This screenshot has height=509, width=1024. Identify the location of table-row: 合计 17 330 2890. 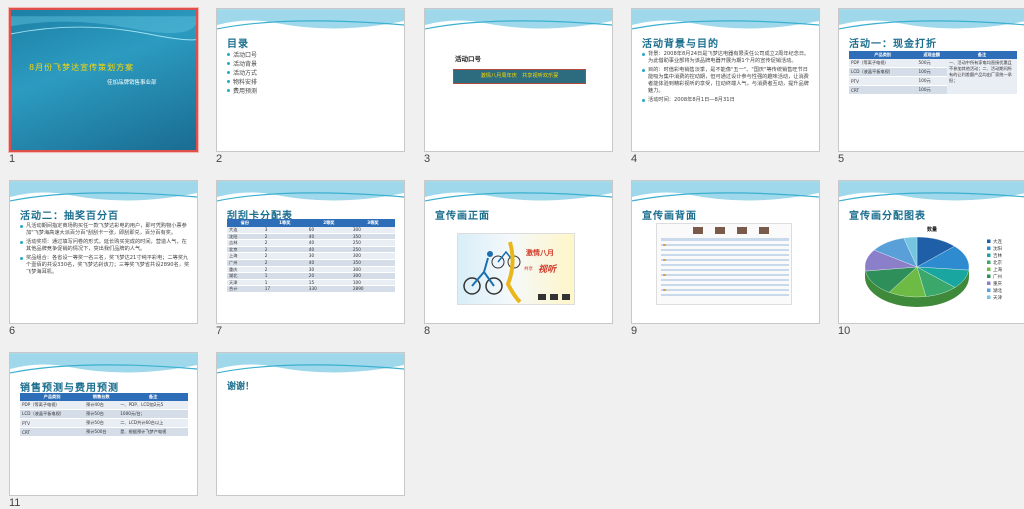
(311, 289).